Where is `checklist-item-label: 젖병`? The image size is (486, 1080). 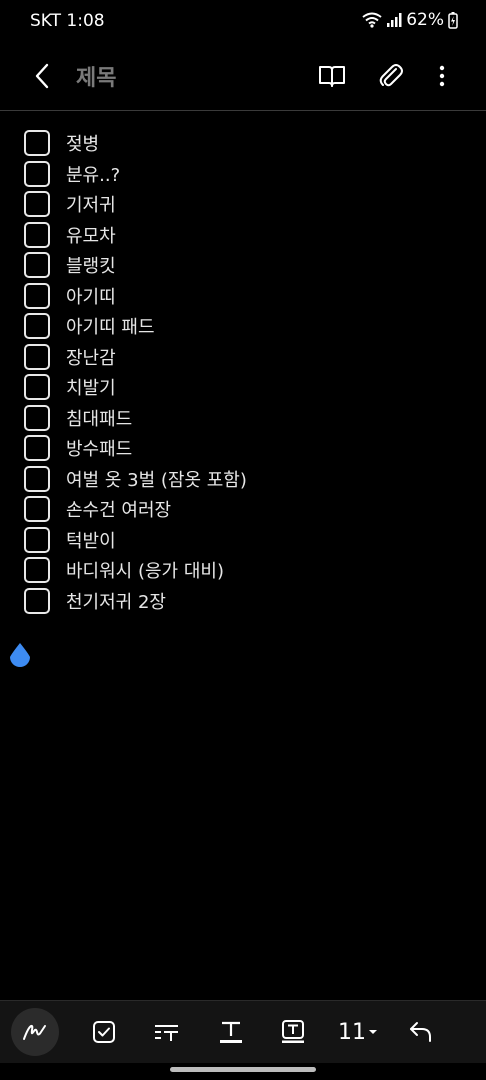
checklist-item-label: 젖병 is located at coordinates (83, 145).